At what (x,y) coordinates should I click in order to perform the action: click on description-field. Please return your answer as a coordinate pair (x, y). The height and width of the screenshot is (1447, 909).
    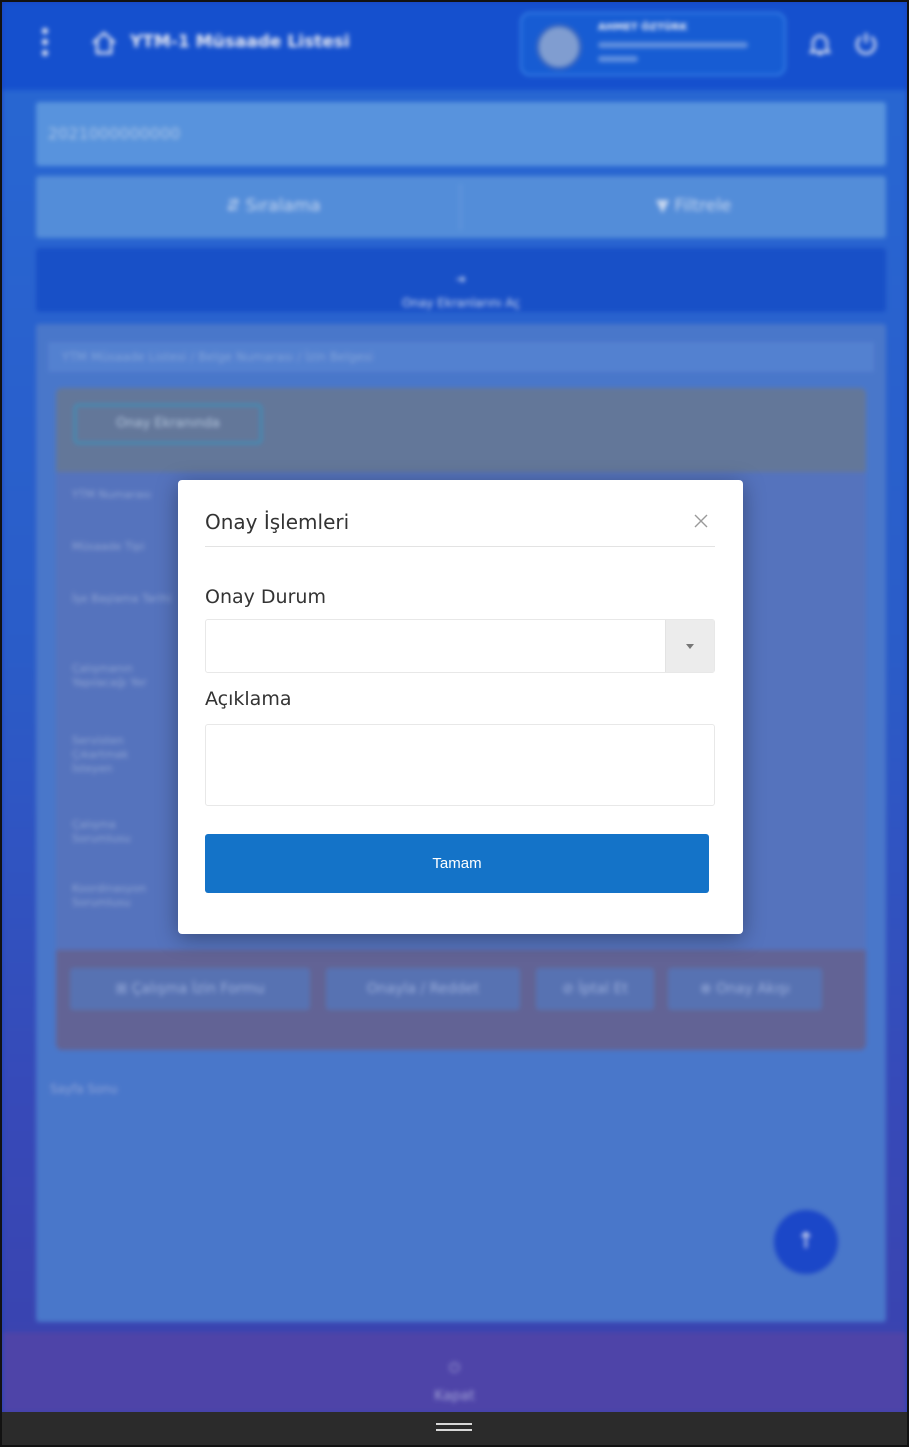
    Looking at the image, I should click on (460, 765).